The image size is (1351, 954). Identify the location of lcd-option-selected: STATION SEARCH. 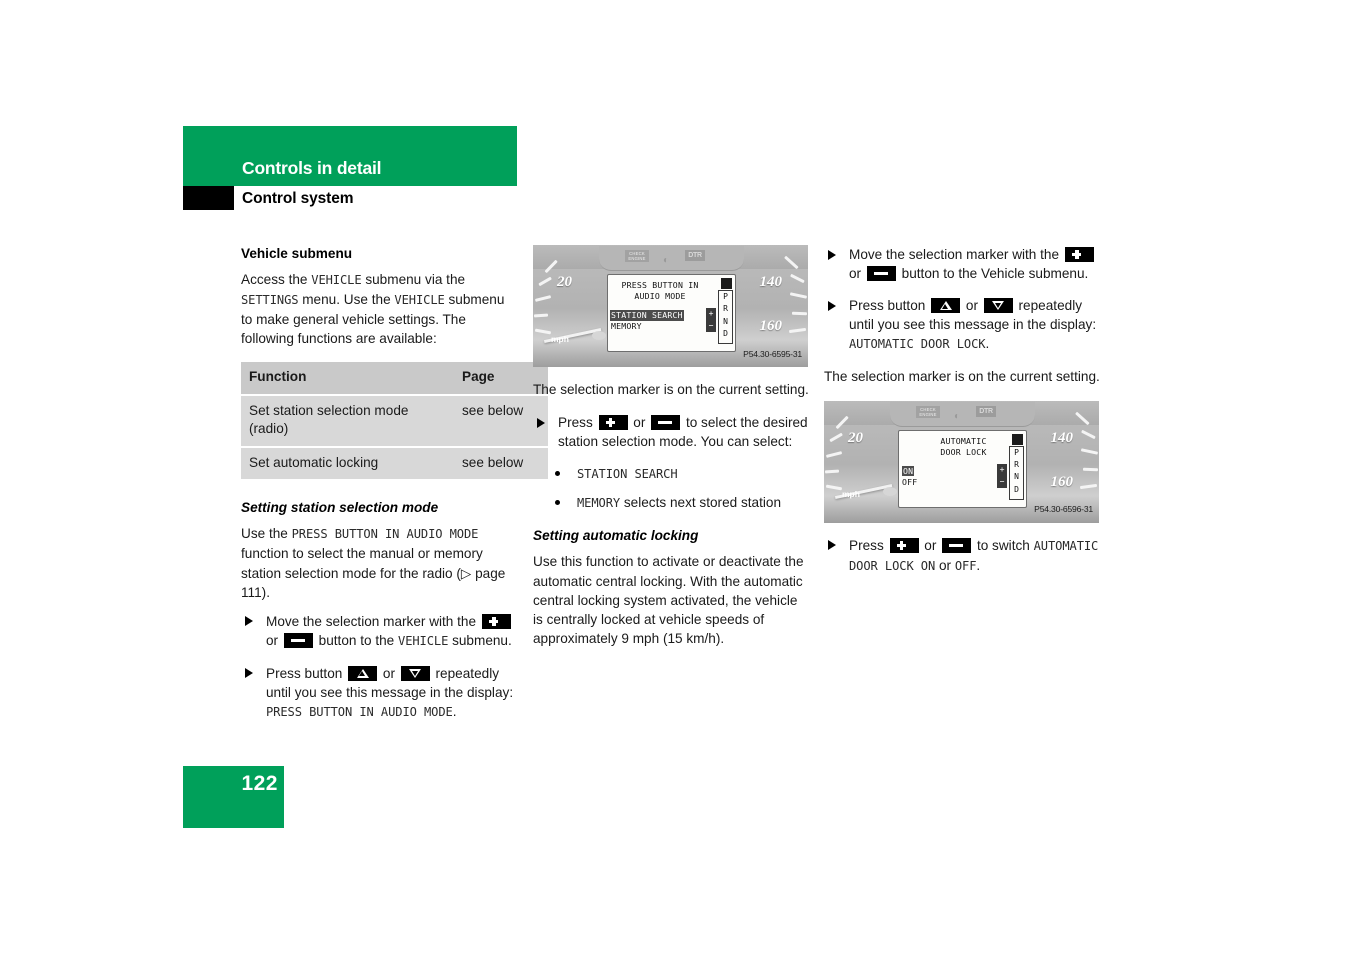
(647, 315).